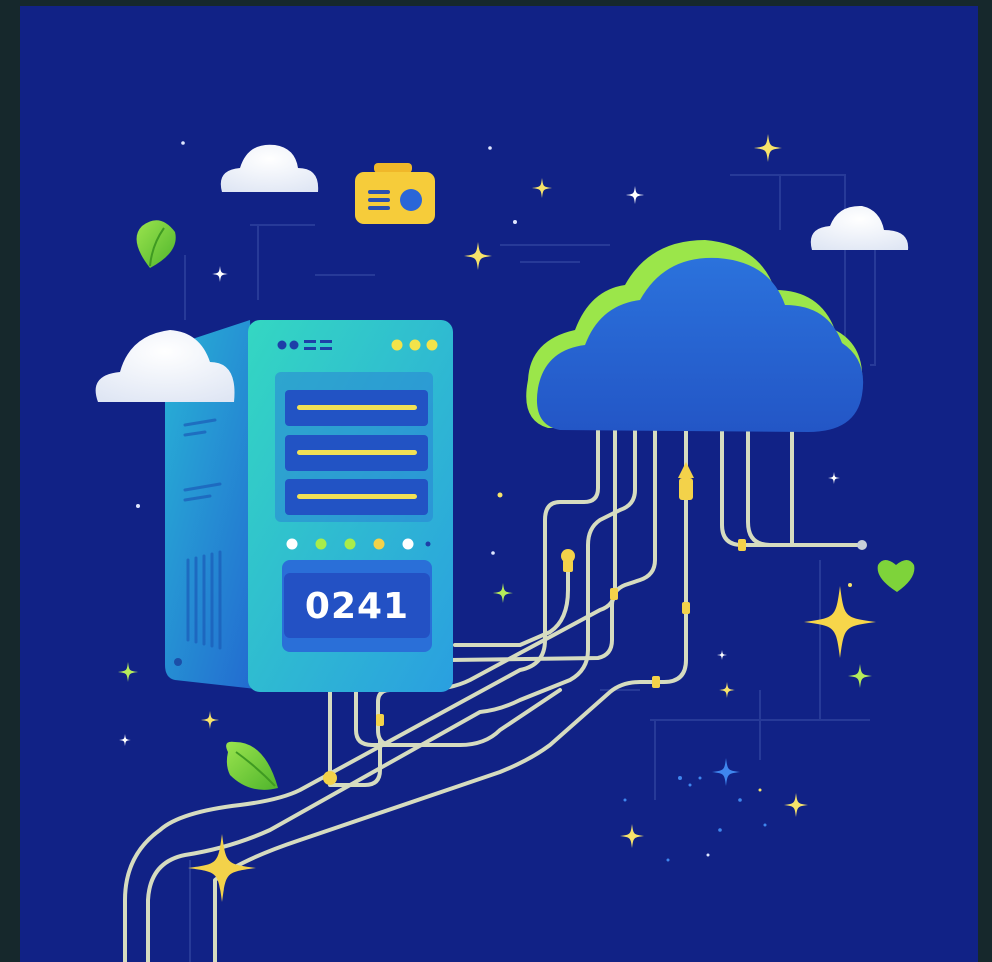 This screenshot has height=962, width=992. Describe the element at coordinates (862, 545) in the screenshot. I see `cable-end-dot` at that location.